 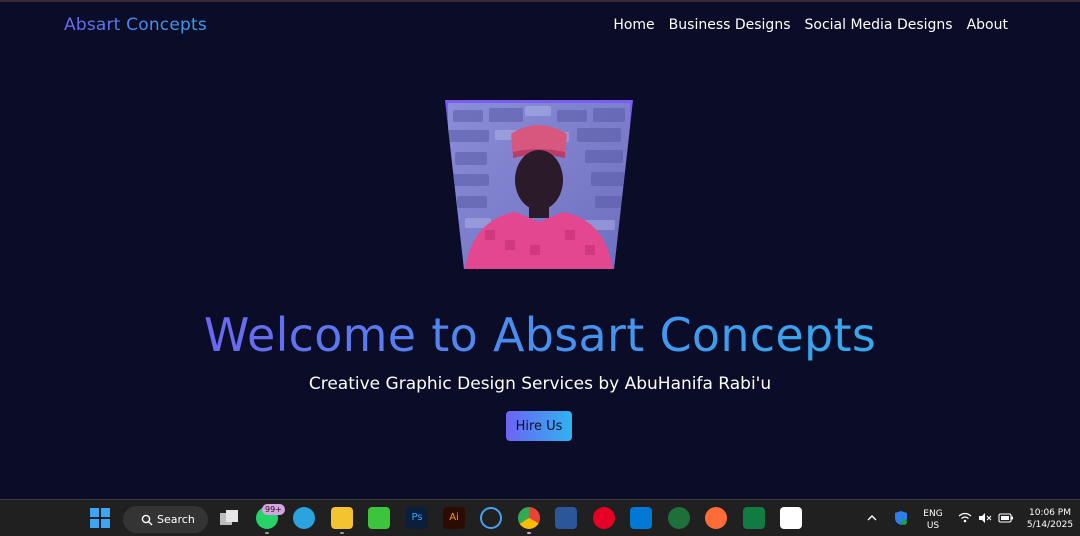 What do you see at coordinates (641, 518) in the screenshot?
I see `vscode-icon` at bounding box center [641, 518].